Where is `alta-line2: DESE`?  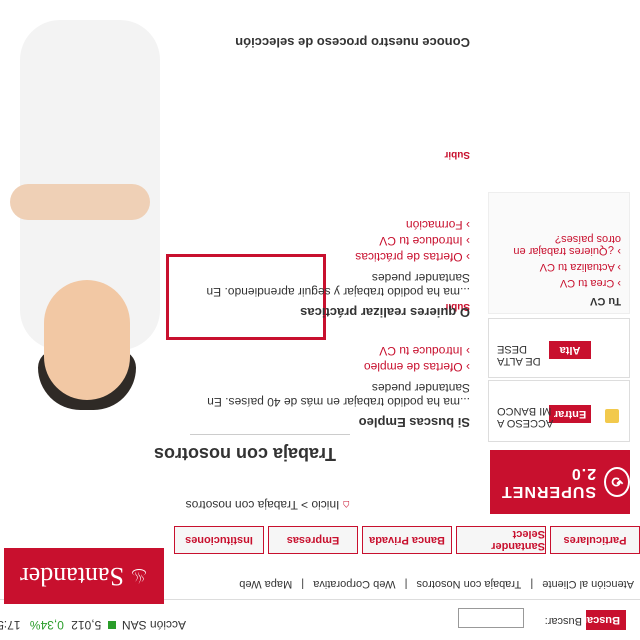
alta-line2: DESE is located at coordinates (512, 349).